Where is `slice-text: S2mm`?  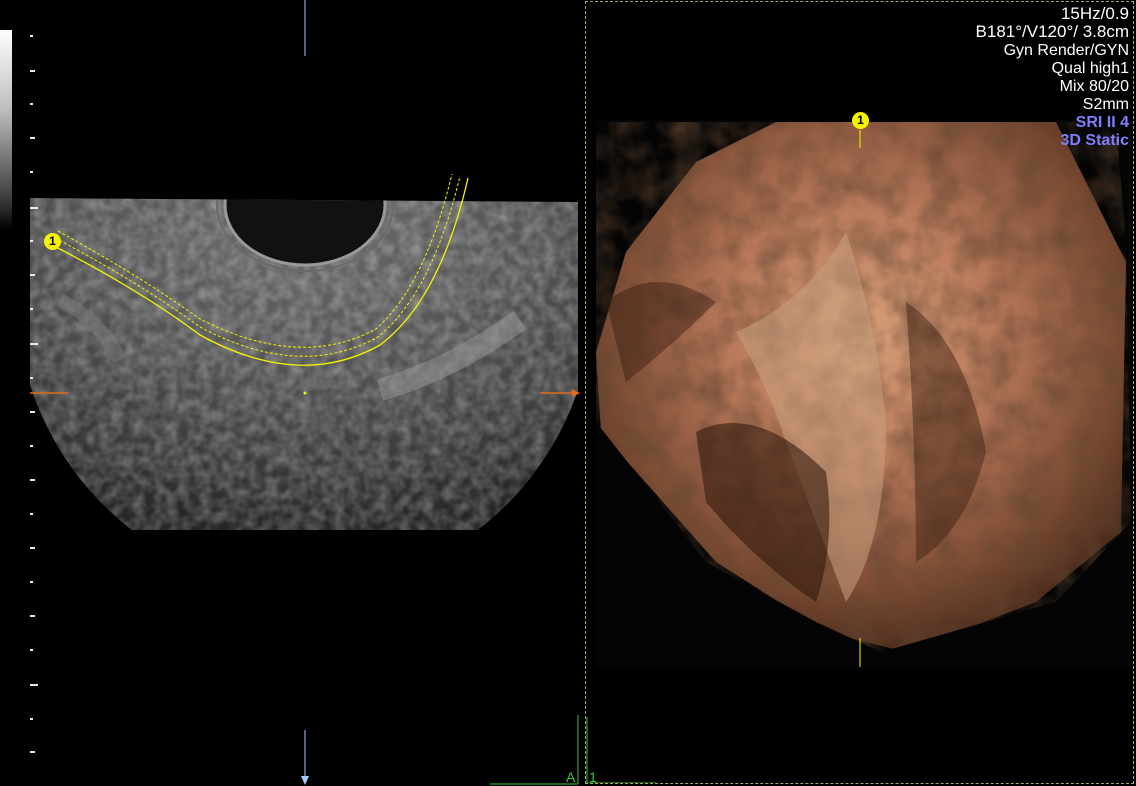
slice-text: S2mm is located at coordinates (1105, 104).